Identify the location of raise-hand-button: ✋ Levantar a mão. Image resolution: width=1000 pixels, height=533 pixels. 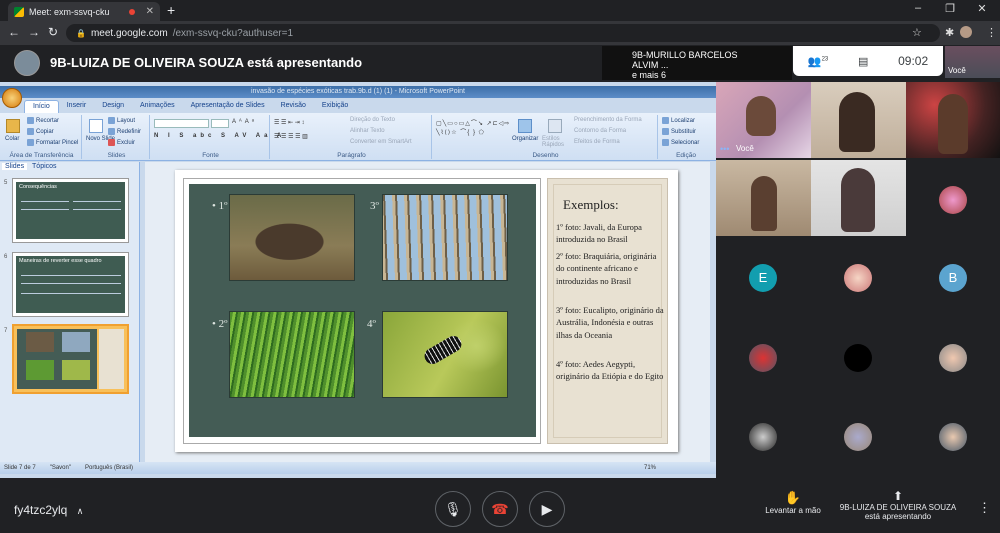
(793, 502).